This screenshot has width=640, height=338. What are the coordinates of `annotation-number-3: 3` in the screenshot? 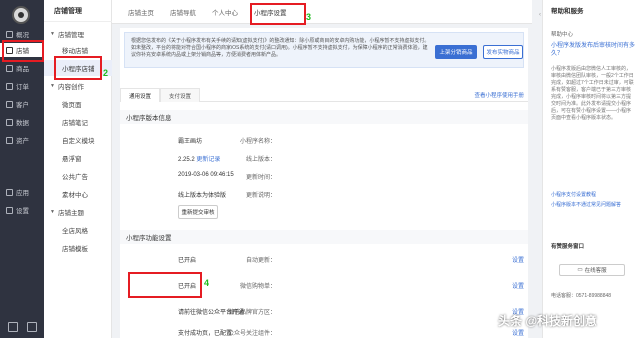 It's located at (309, 17).